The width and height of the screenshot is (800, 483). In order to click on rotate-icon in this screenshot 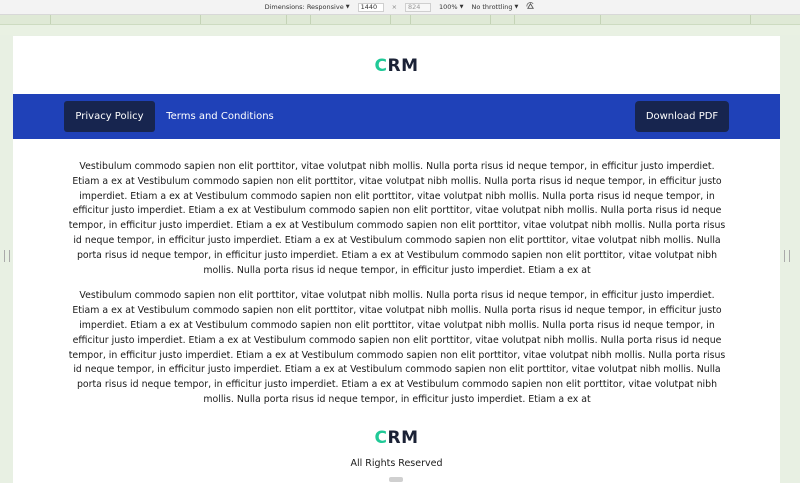, I will do `click(530, 7)`.